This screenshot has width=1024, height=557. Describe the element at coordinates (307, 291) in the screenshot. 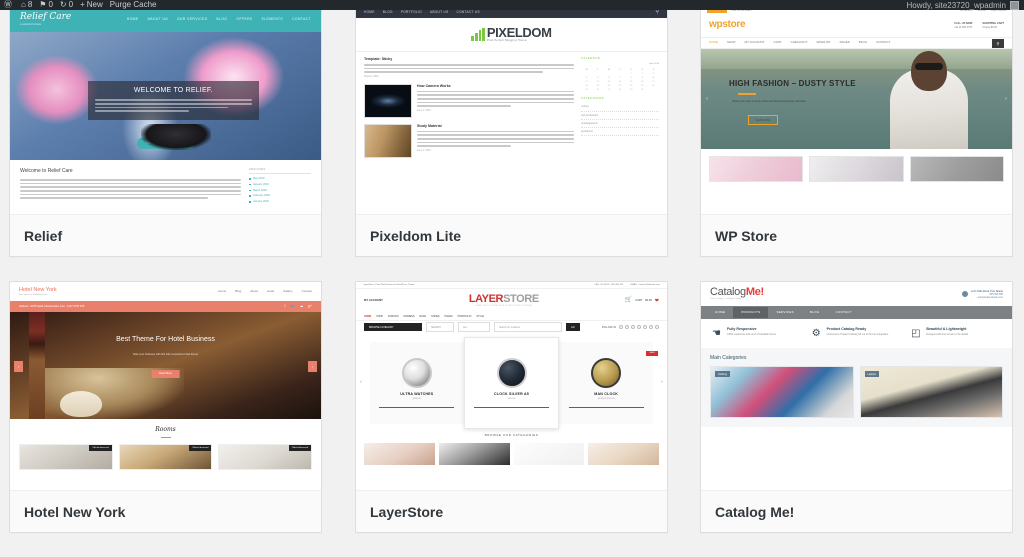

I see `hotel-nav-item-contact: Contact` at that location.